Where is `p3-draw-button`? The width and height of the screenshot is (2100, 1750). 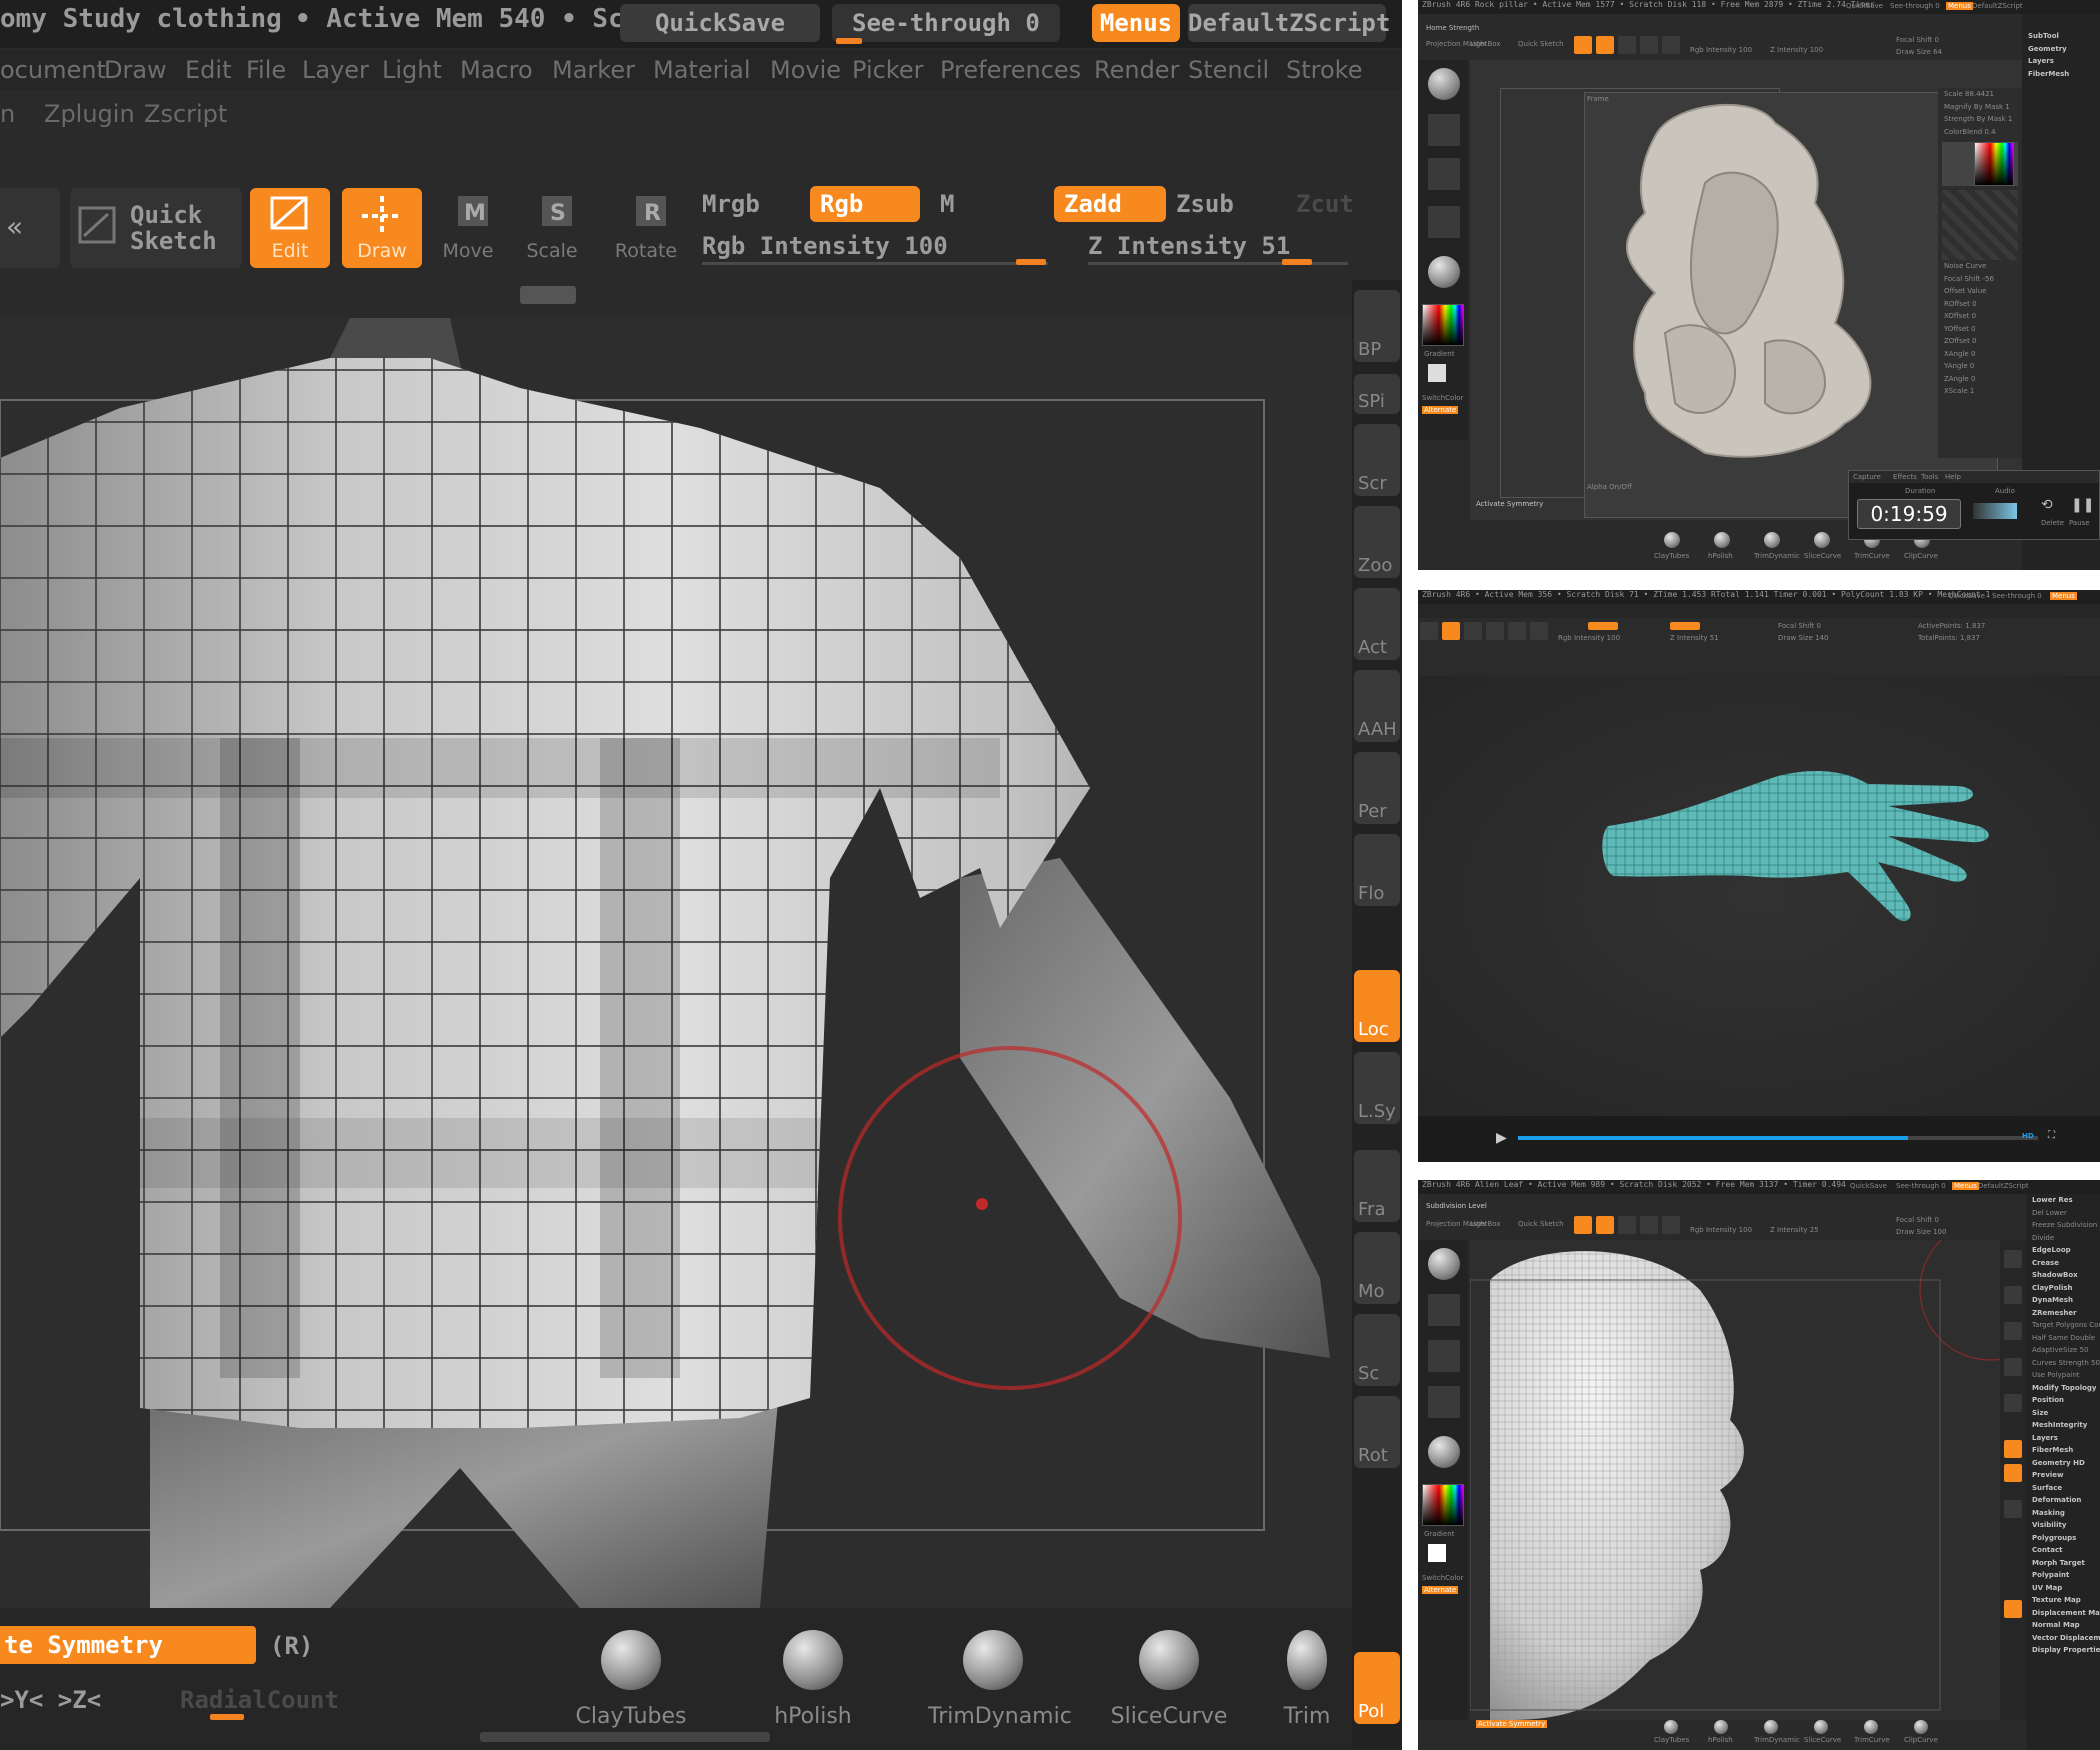 p3-draw-button is located at coordinates (1605, 1225).